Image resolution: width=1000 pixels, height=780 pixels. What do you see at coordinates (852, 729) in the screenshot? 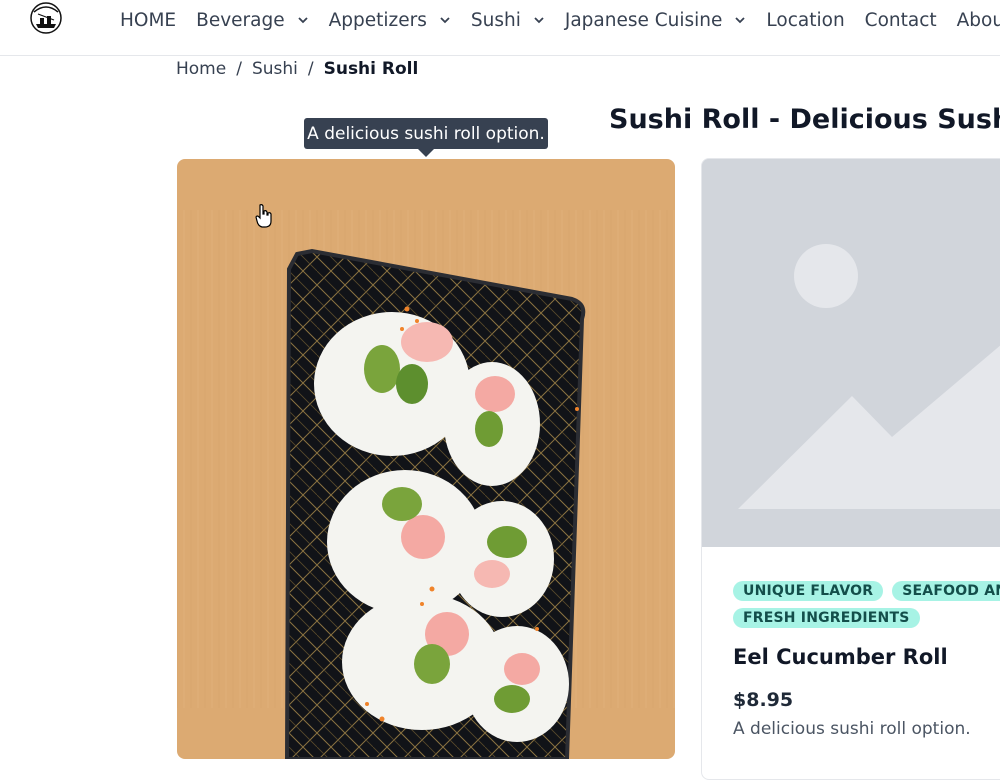
I see `product-description: A delicious sushi roll option.` at bounding box center [852, 729].